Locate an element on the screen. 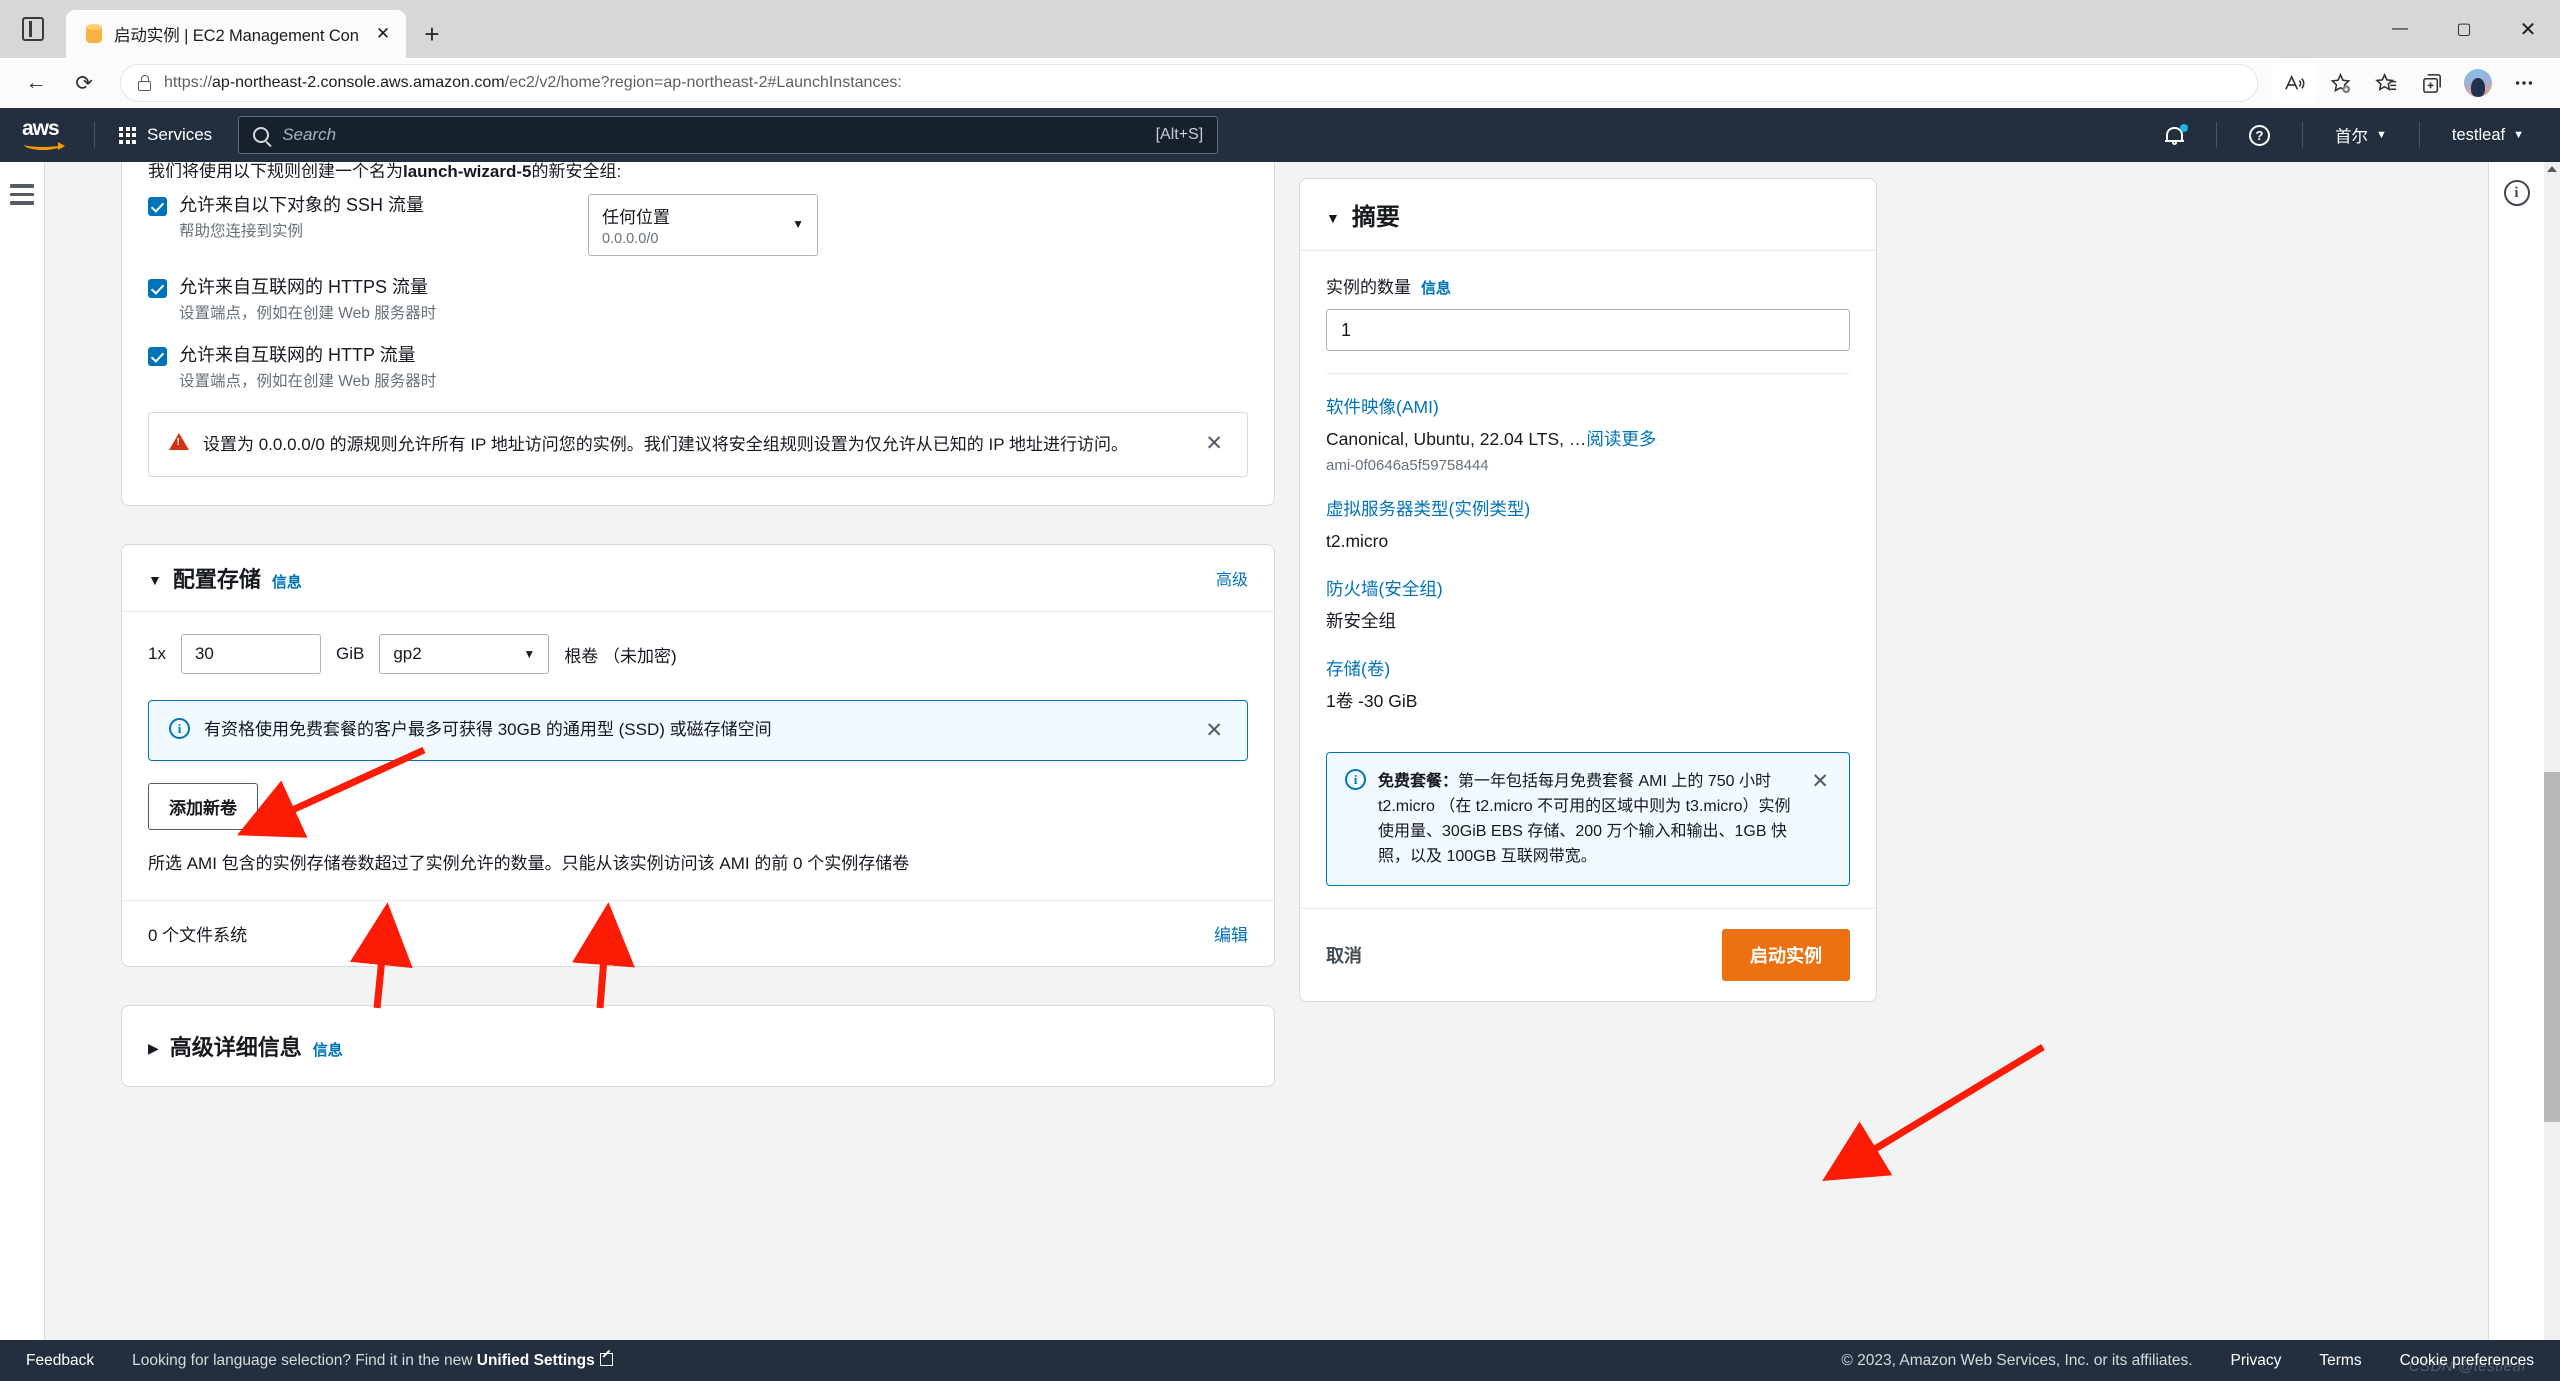 The image size is (2560, 1381). aws-logo: aws is located at coordinates (48, 134).